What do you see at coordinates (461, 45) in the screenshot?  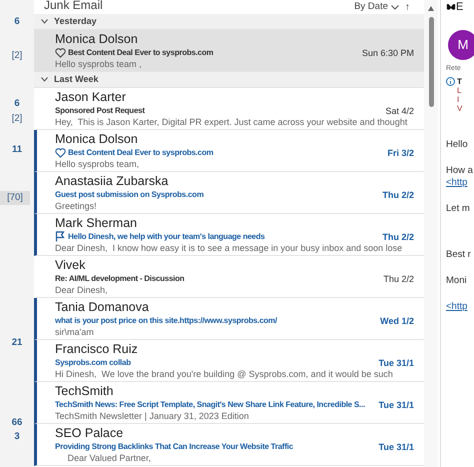 I see `avatar: M` at bounding box center [461, 45].